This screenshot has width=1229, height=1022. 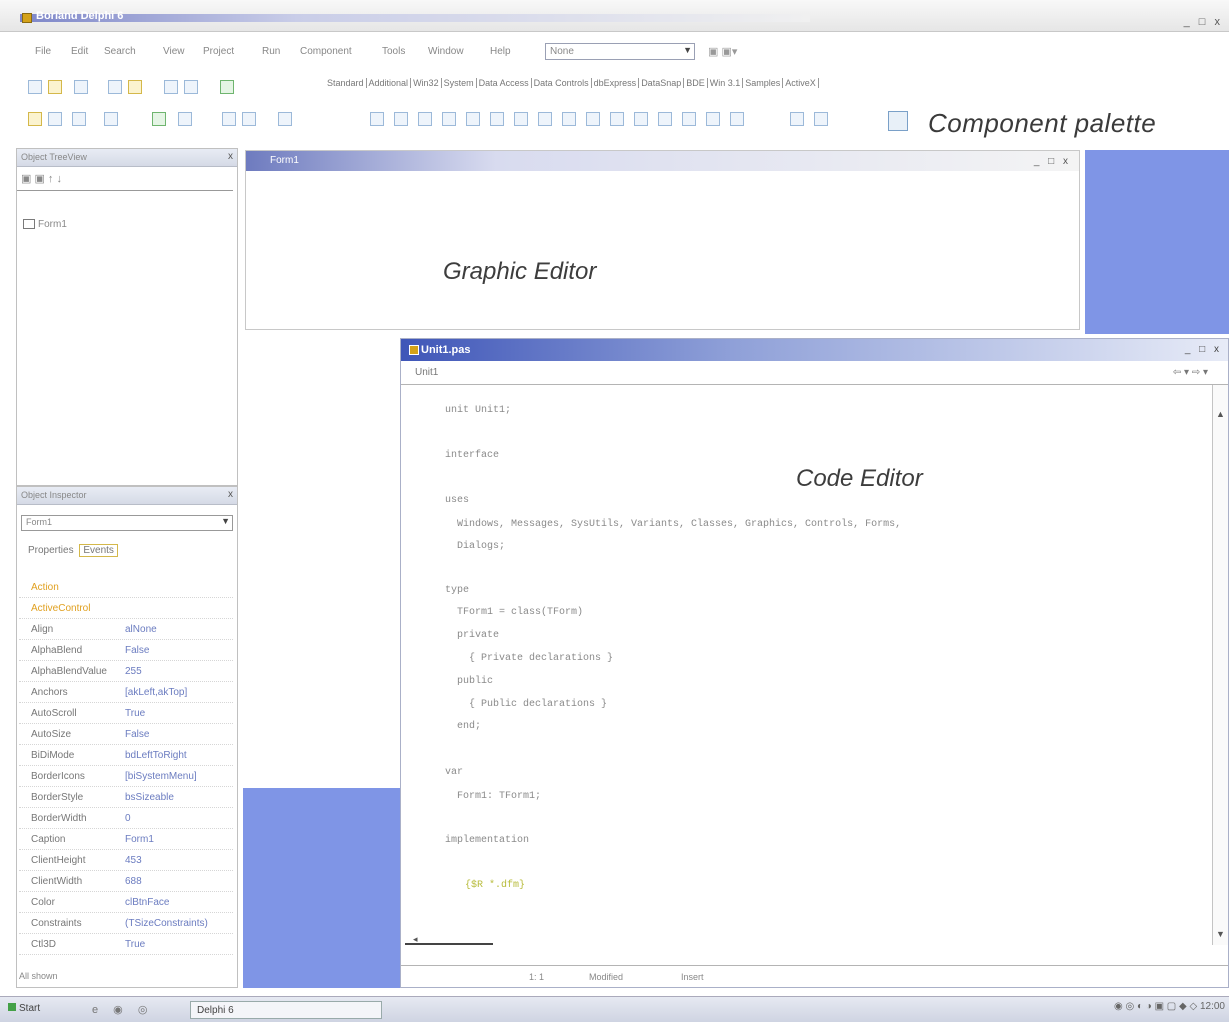 I want to click on form-designer-titlebar: Form1 _ □ x, so click(x=662, y=161).